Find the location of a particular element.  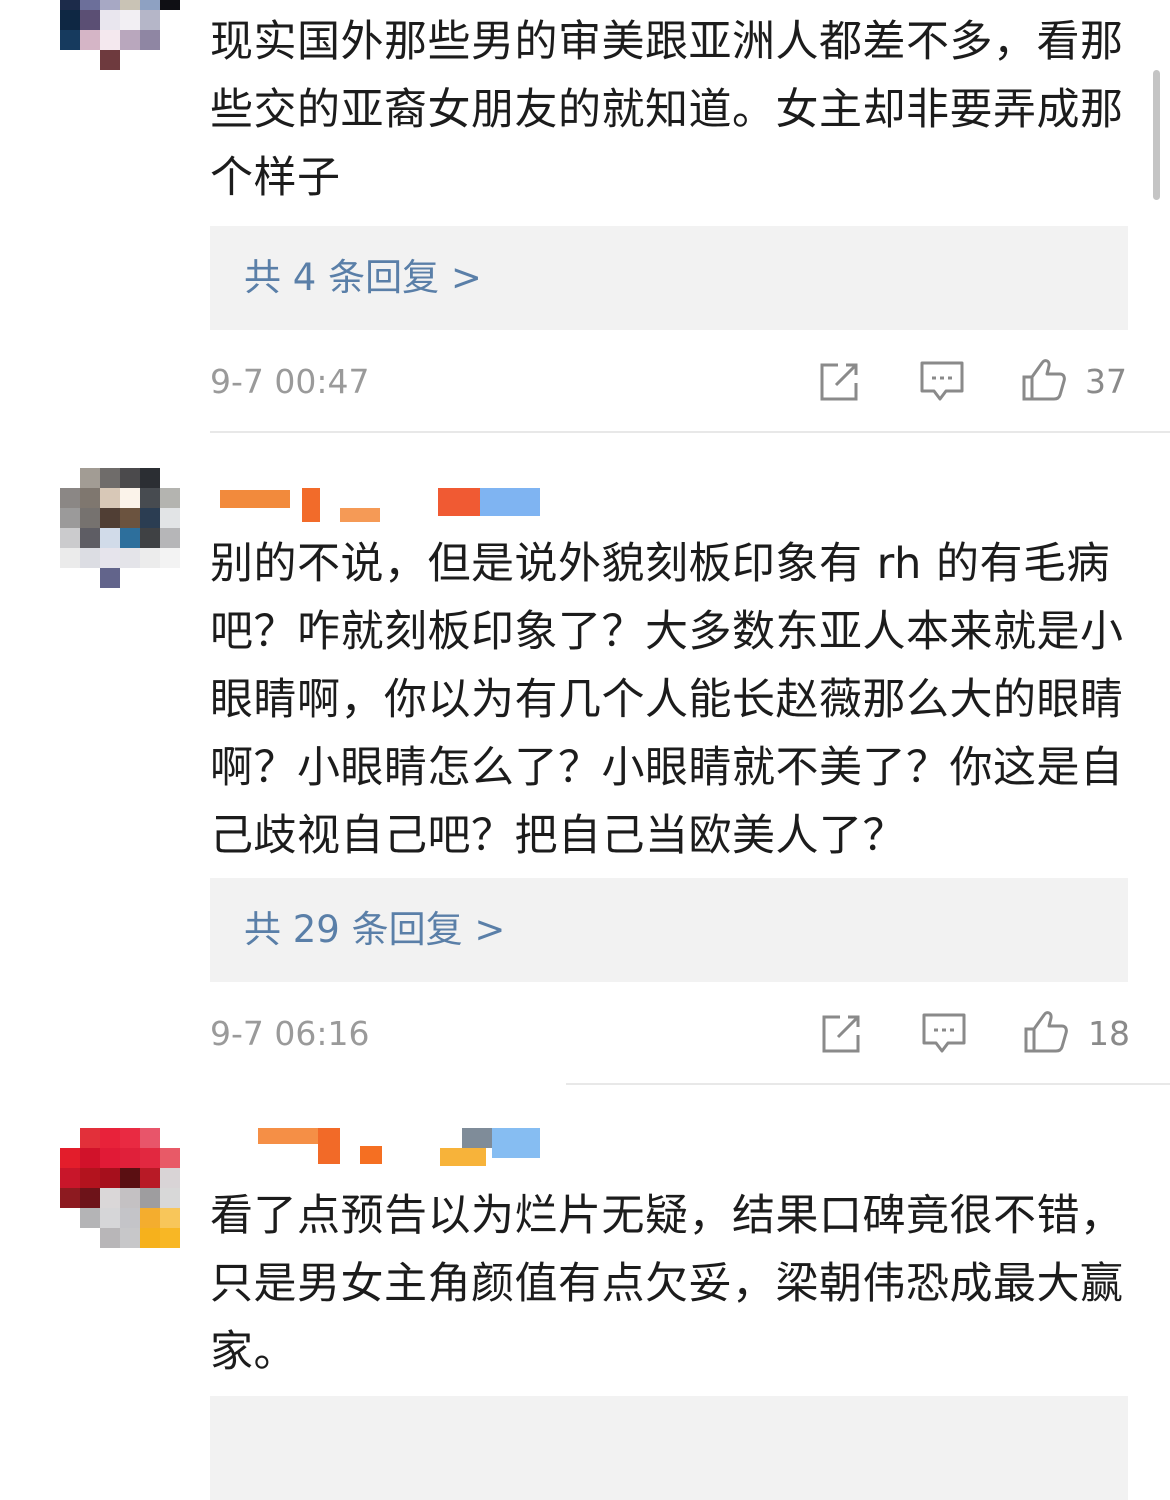

replies-box is located at coordinates (669, 1448).